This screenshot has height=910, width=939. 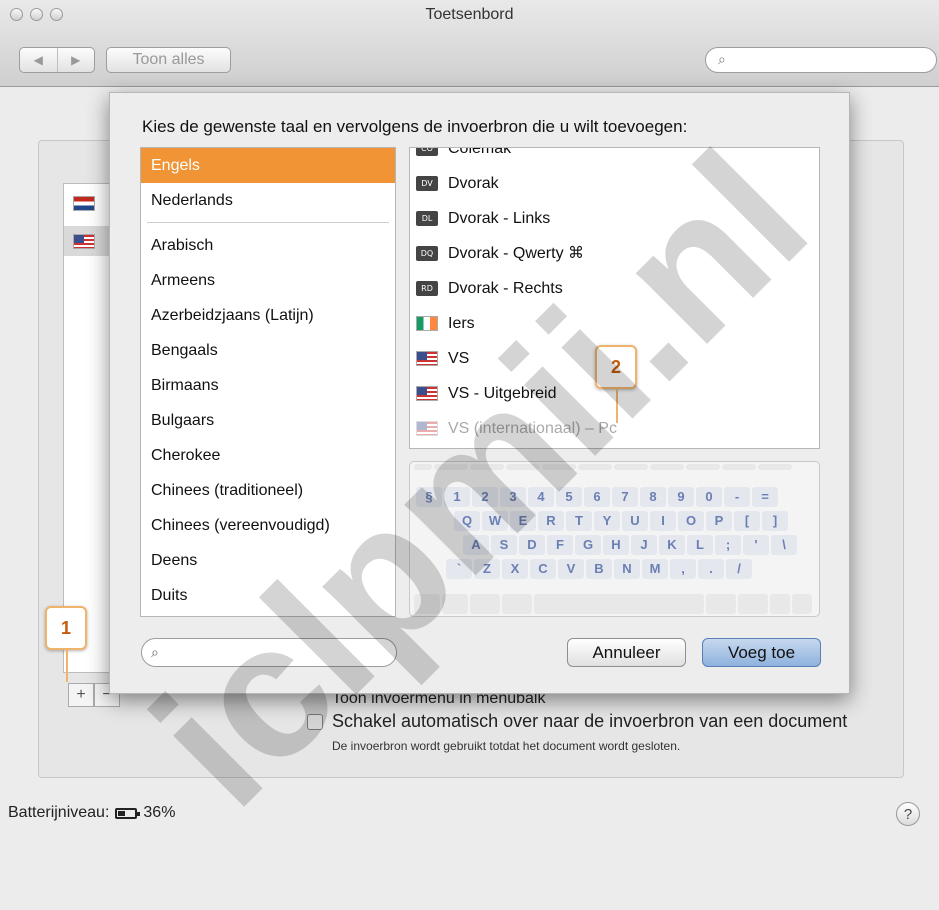 What do you see at coordinates (617, 406) in the screenshot?
I see `callout-2-pointer` at bounding box center [617, 406].